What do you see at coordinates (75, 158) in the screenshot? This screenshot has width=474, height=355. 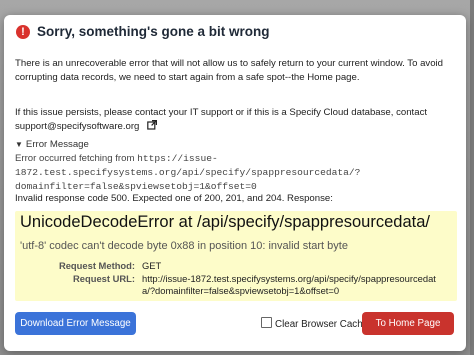 I see `fetch-prefix: Error occurred fetching from` at bounding box center [75, 158].